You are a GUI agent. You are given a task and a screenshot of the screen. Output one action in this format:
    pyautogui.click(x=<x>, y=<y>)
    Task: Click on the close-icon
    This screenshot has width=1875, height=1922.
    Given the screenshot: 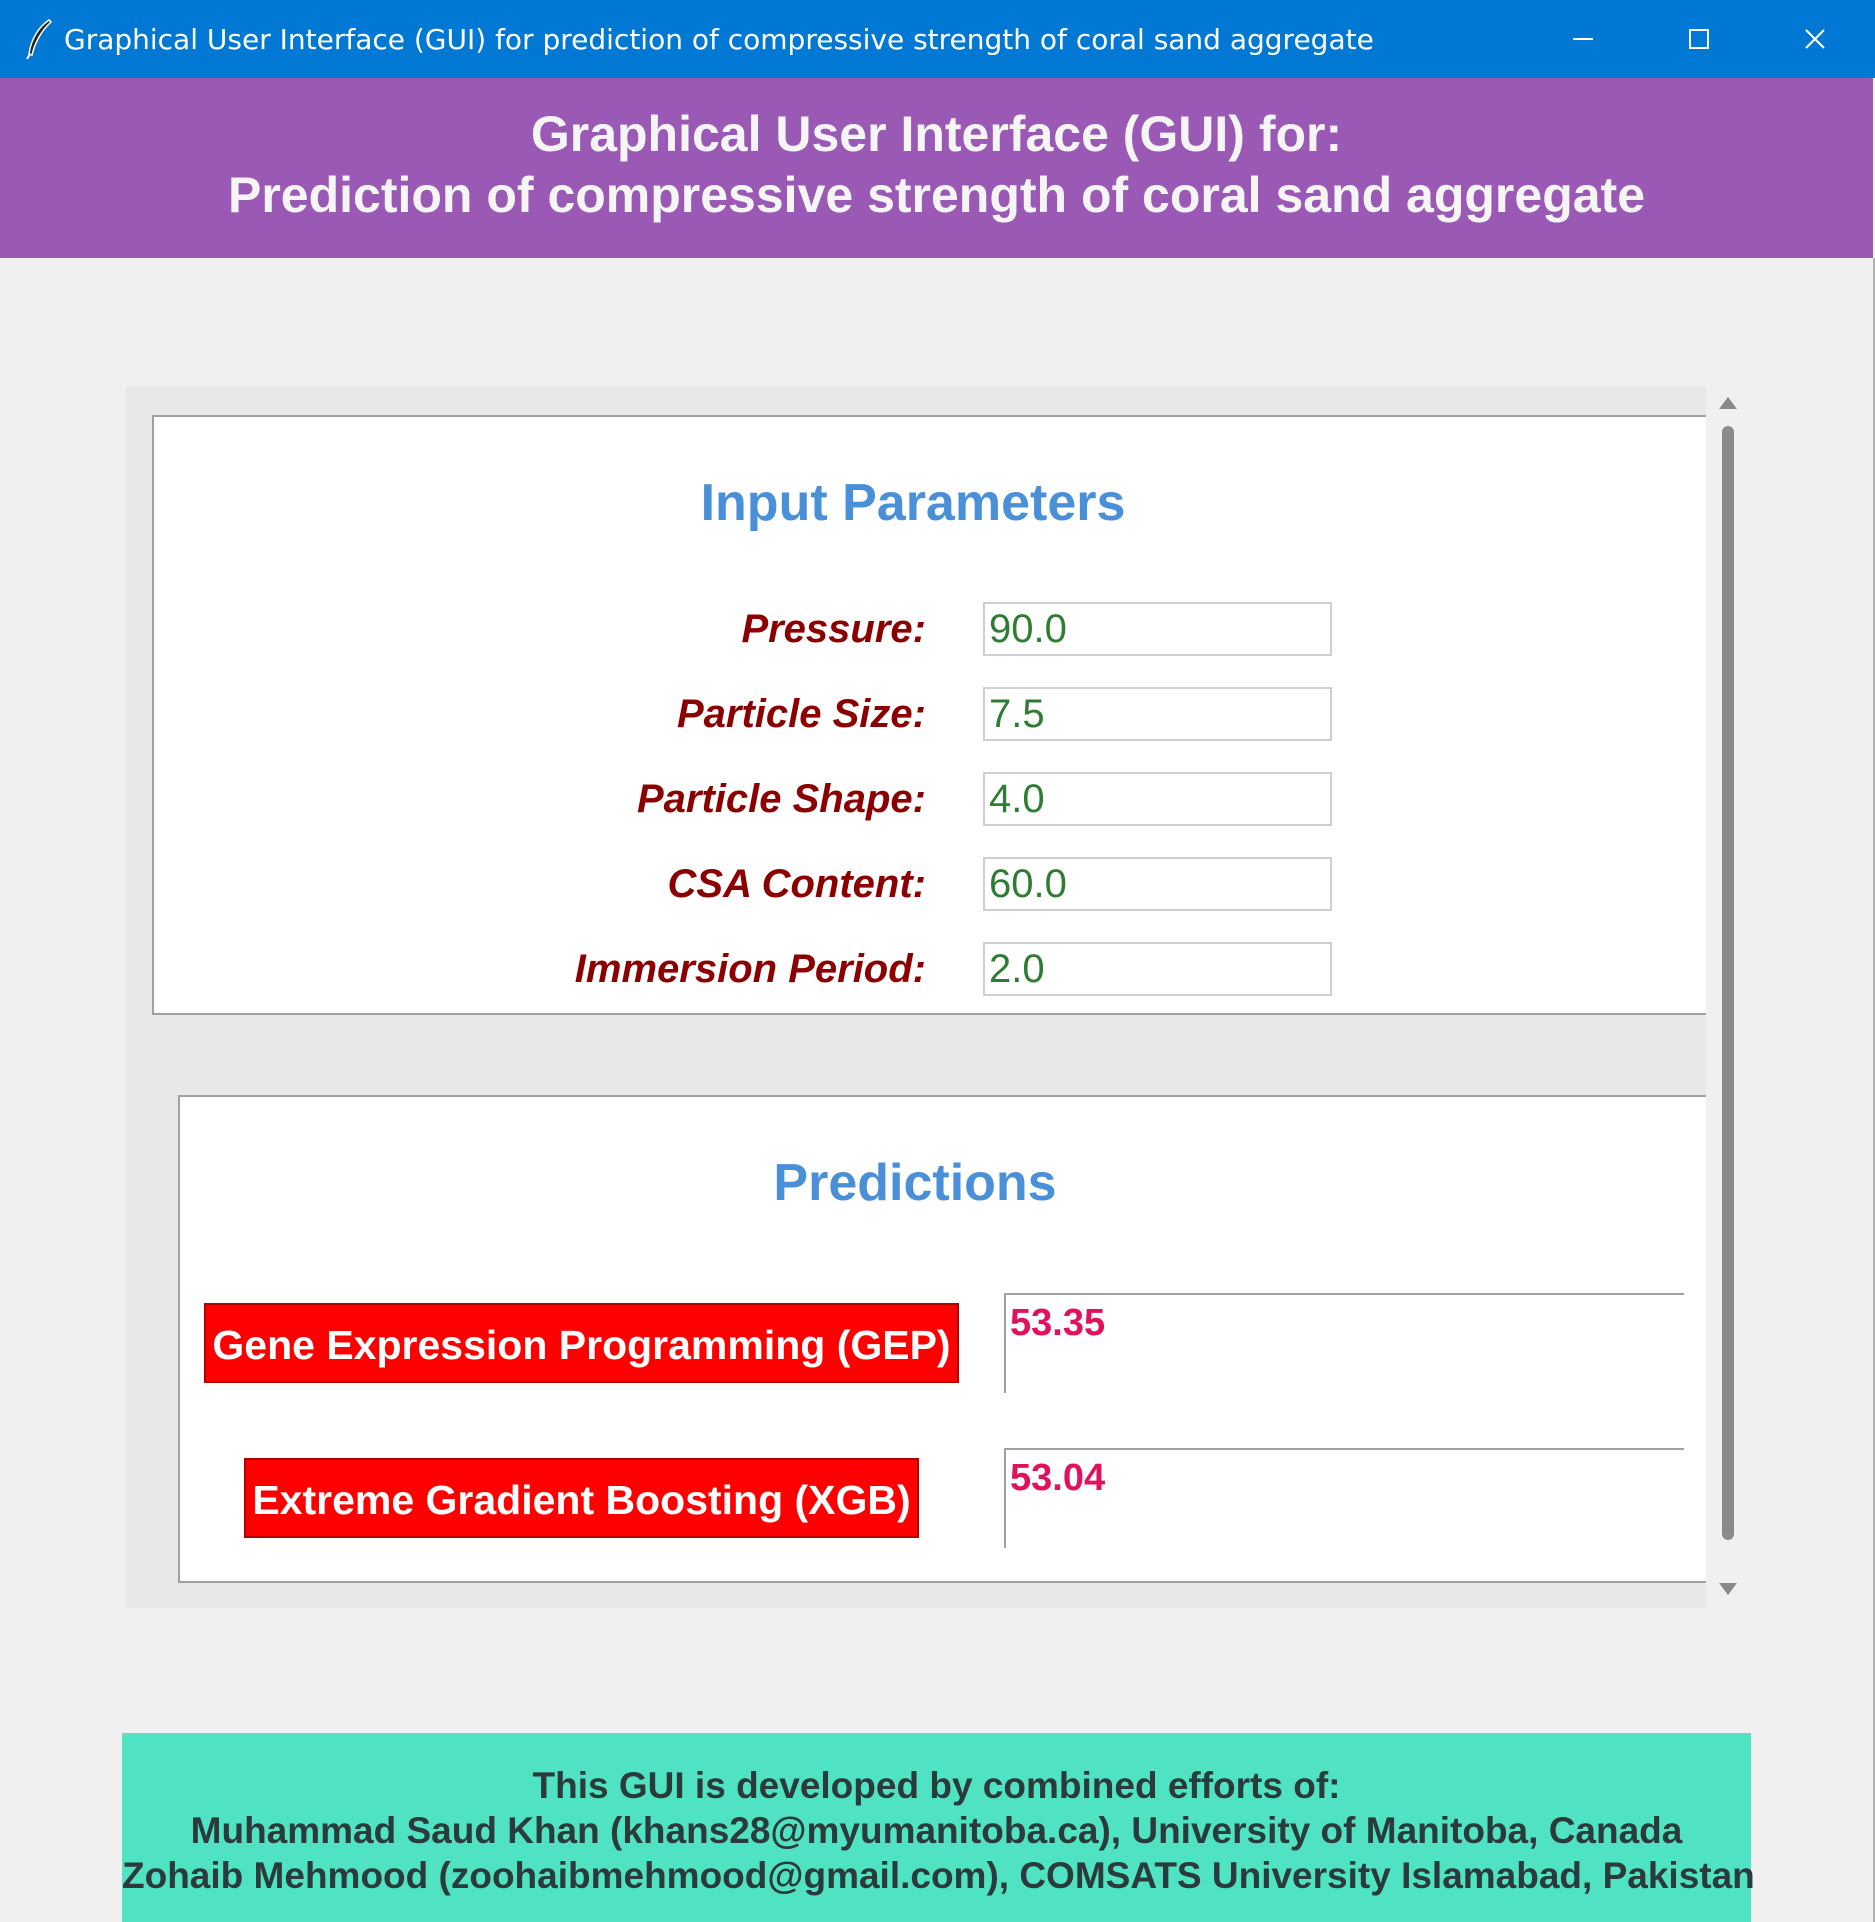 What is the action you would take?
    pyautogui.click(x=1815, y=39)
    